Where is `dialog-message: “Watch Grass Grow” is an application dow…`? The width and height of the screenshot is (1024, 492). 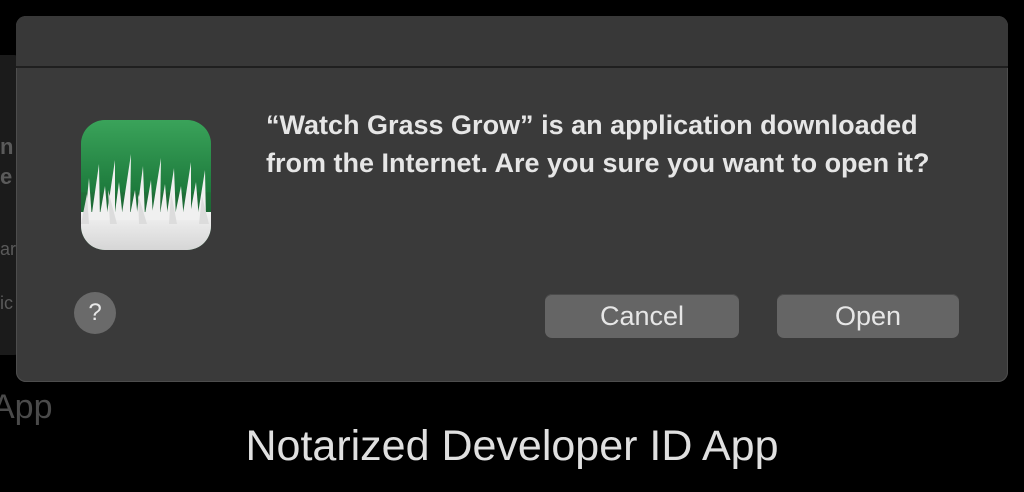 dialog-message: “Watch Grass Grow” is an application dow… is located at coordinates (598, 144).